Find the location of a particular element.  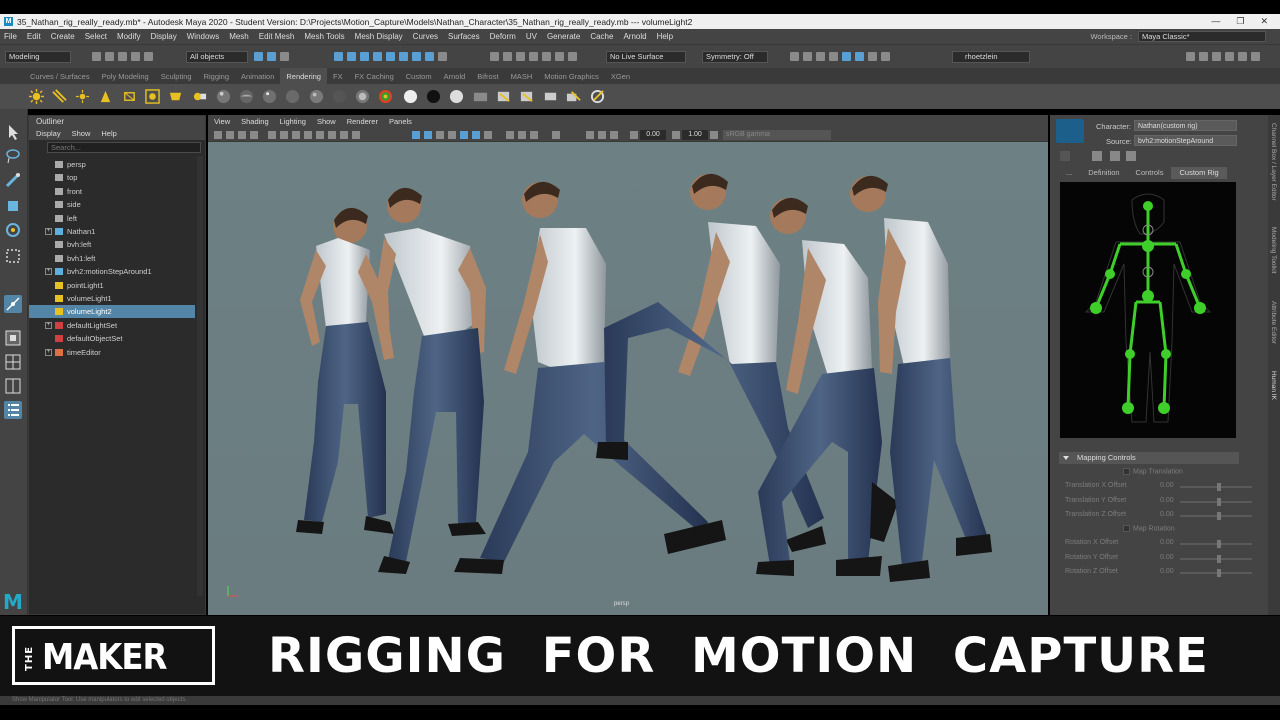

shelf-tab-fx-caching: FX Caching is located at coordinates (374, 76).